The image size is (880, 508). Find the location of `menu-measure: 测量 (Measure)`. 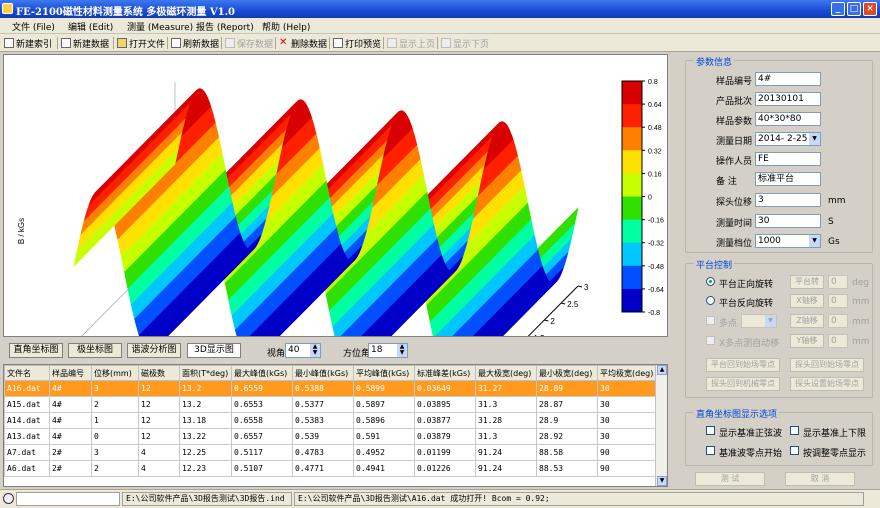

menu-measure: 测量 (Measure) is located at coordinates (160, 26).